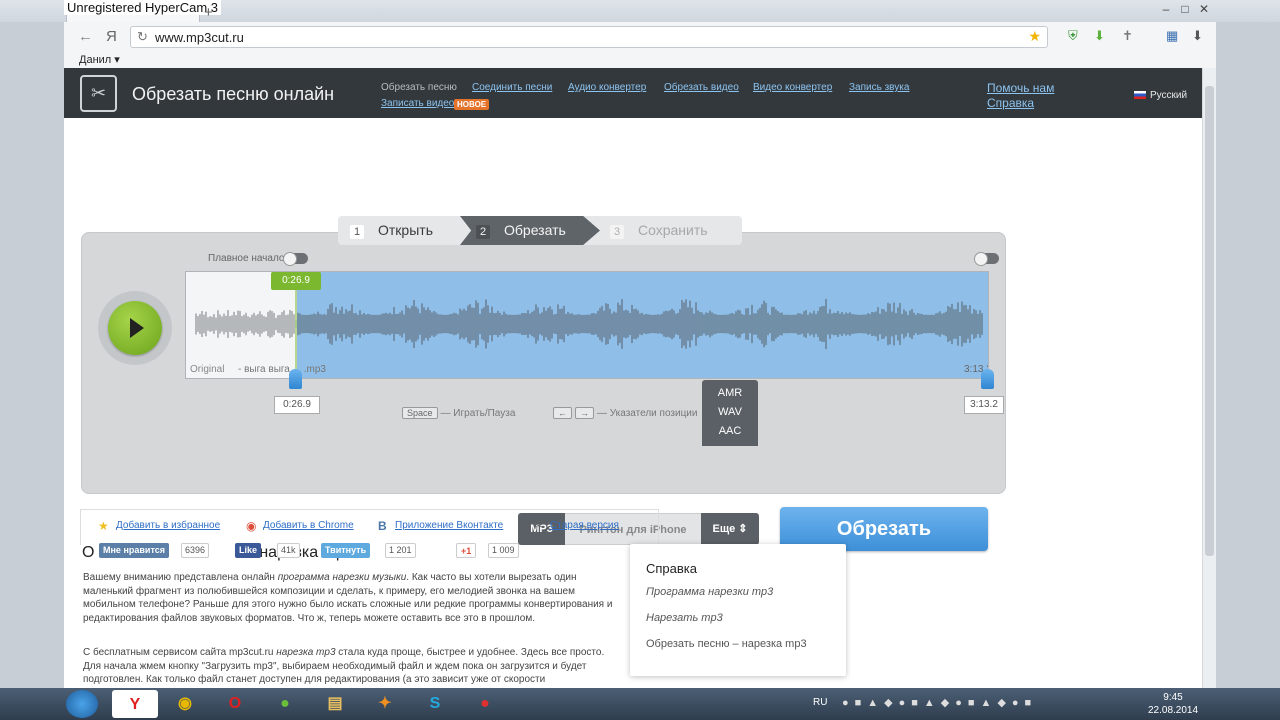  What do you see at coordinates (792, 87) in the screenshot?
I see `nav-video-converter: Видео конвертер` at bounding box center [792, 87].